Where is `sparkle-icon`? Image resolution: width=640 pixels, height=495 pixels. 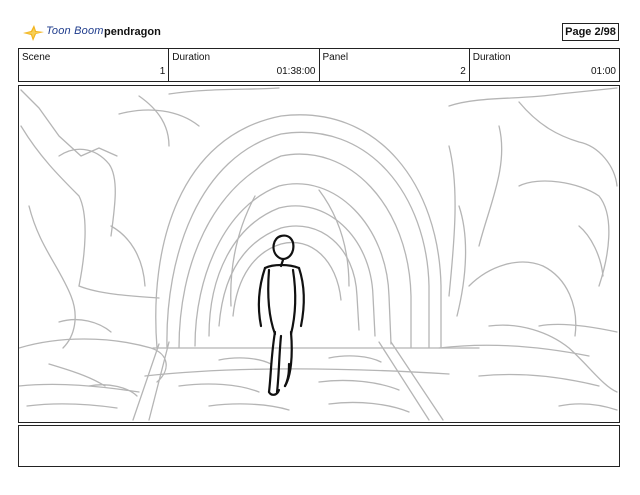 sparkle-icon is located at coordinates (33, 33).